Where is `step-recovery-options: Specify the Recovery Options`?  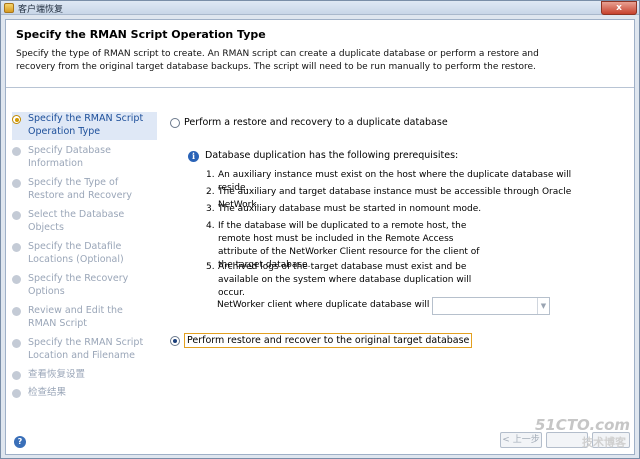
step-recovery-options: Specify the Recovery Options is located at coordinates (84, 286).